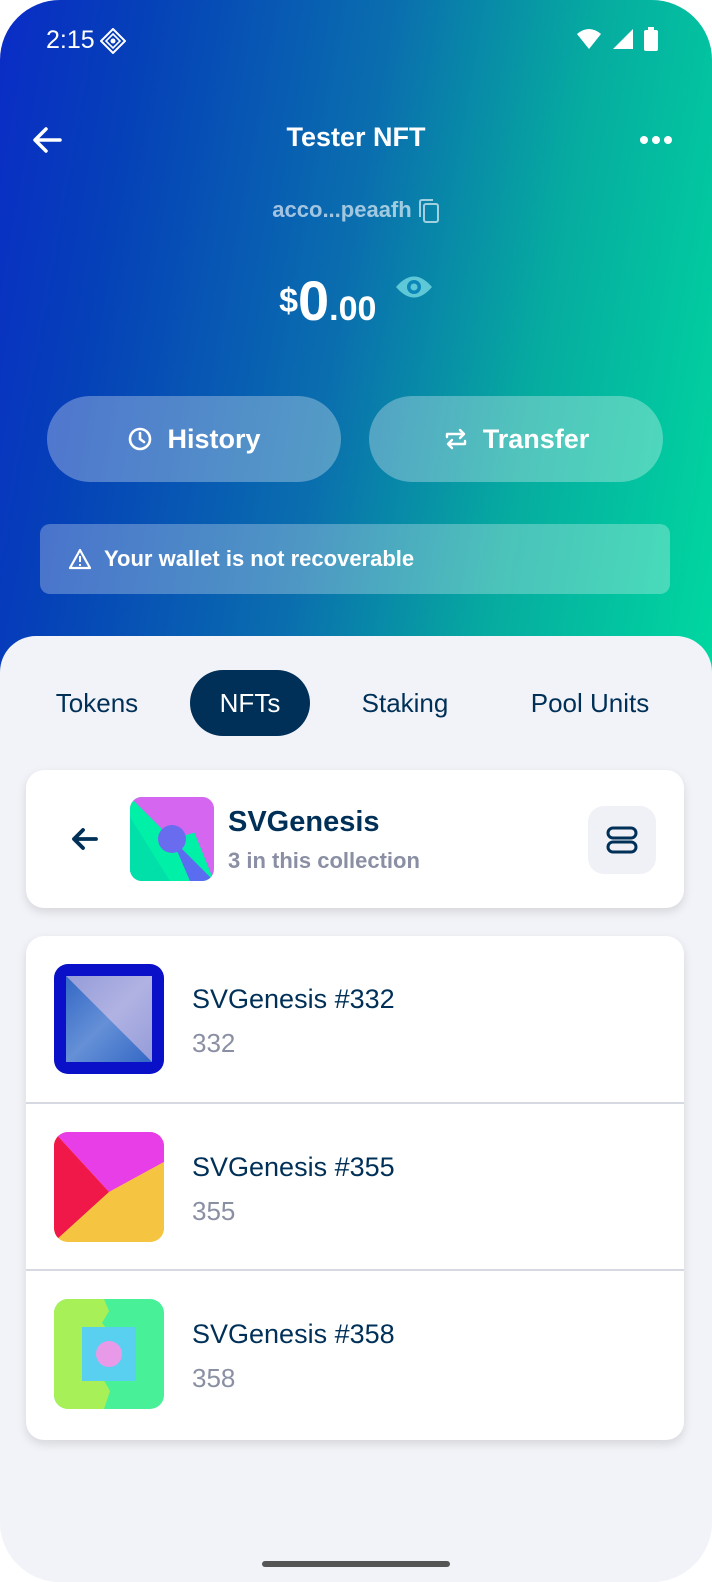 This screenshot has height=1582, width=712. What do you see at coordinates (356, 1564) in the screenshot?
I see `home-indicator` at bounding box center [356, 1564].